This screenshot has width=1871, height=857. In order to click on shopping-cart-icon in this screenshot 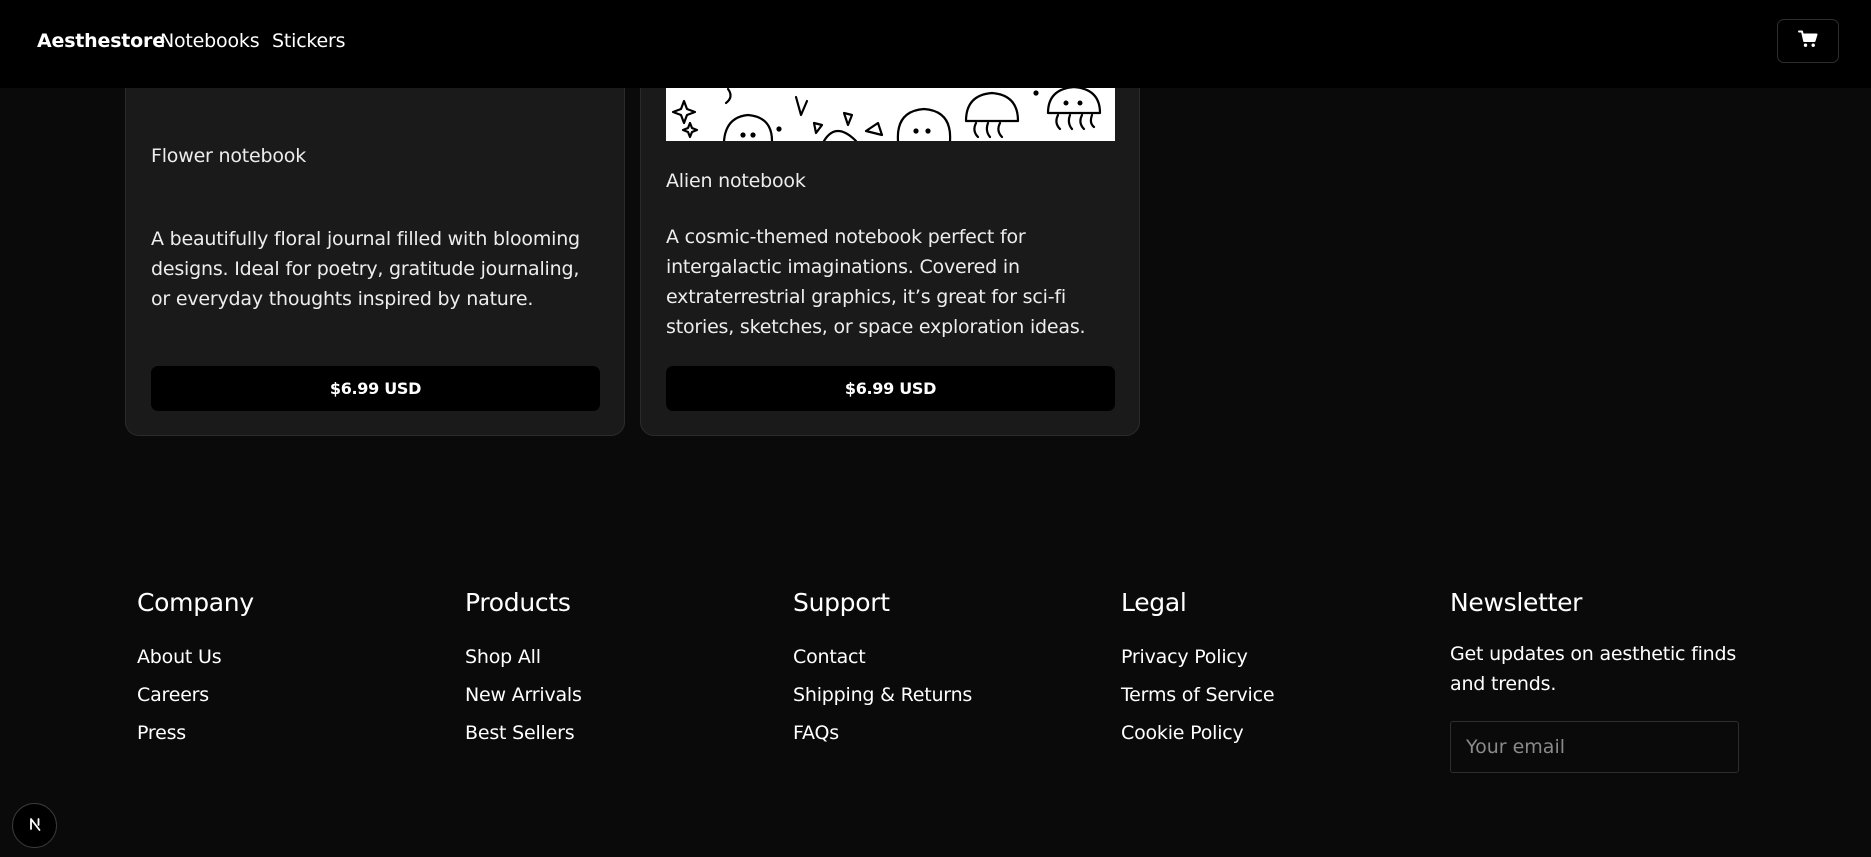, I will do `click(1808, 41)`.